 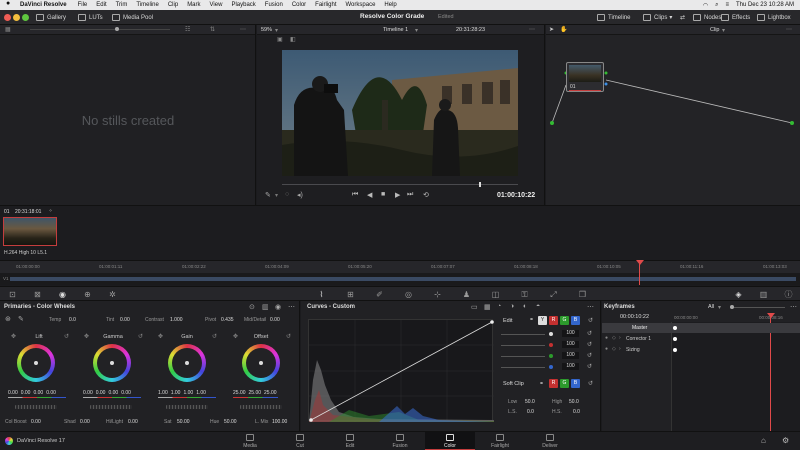 What do you see at coordinates (590, 307) in the screenshot?
I see `curve-options-icon: ⋯` at bounding box center [590, 307].